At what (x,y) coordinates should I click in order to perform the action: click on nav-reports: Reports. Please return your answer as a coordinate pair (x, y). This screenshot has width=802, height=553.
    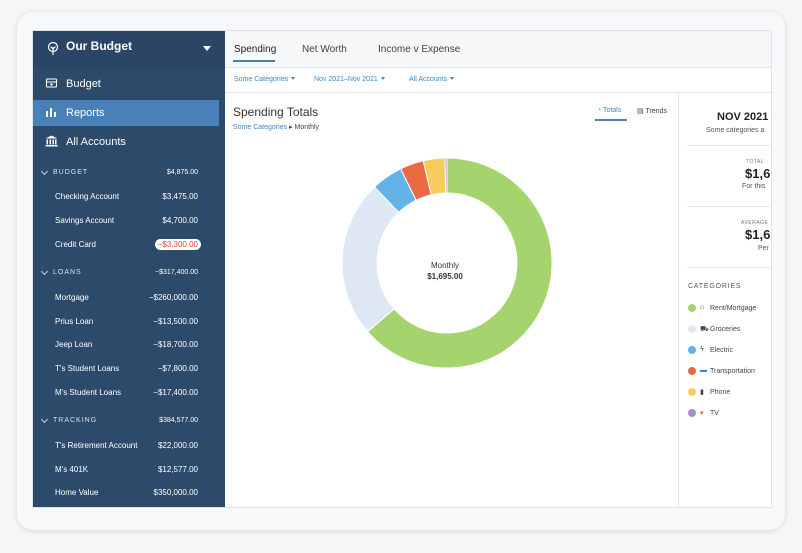
    Looking at the image, I should click on (126, 113).